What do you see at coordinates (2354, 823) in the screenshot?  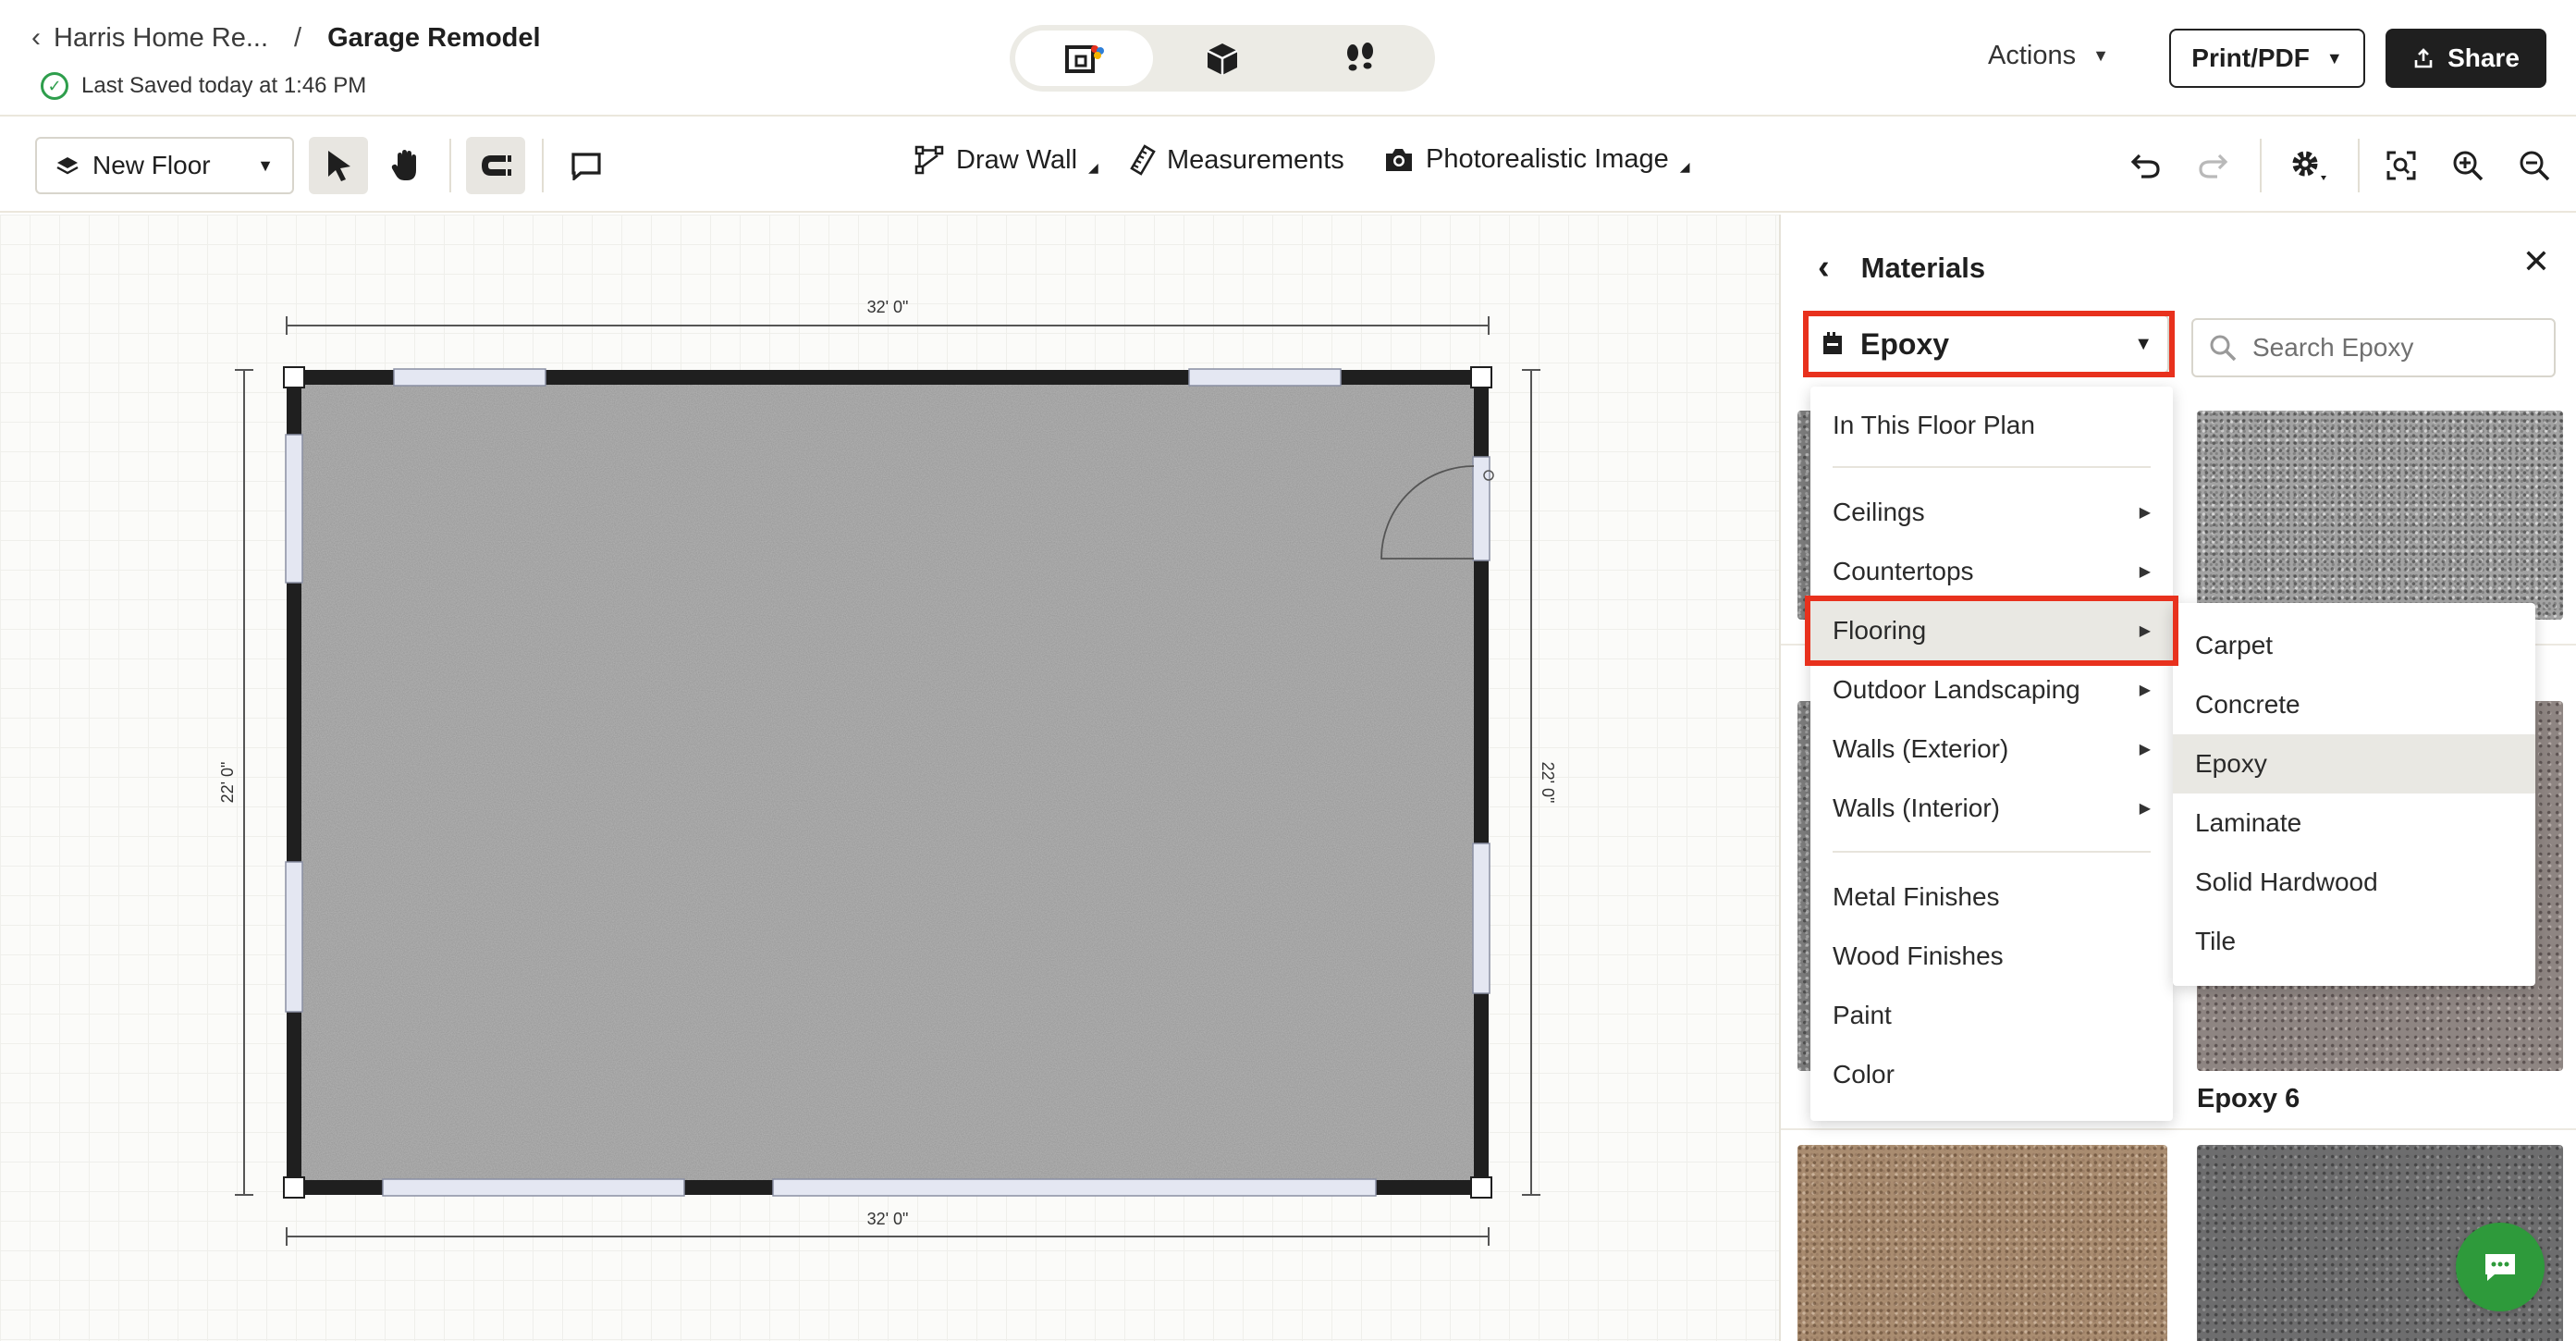 I see `submenu-item-laminate: Laminate` at bounding box center [2354, 823].